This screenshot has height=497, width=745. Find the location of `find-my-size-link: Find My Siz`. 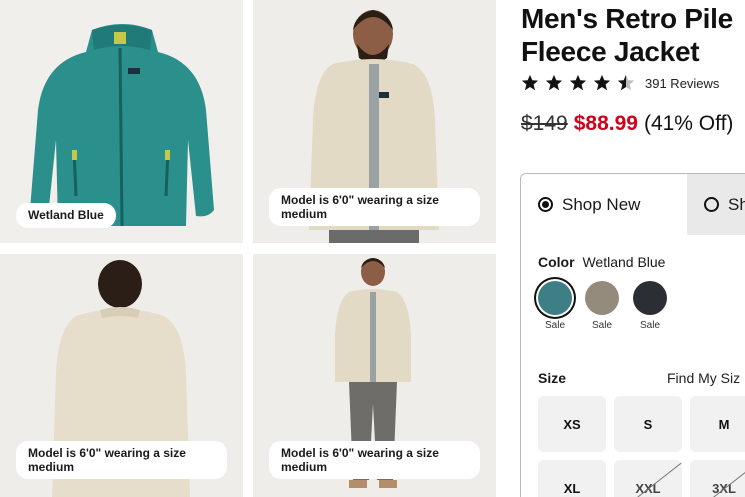

find-my-size-link: Find My Siz is located at coordinates (703, 378).